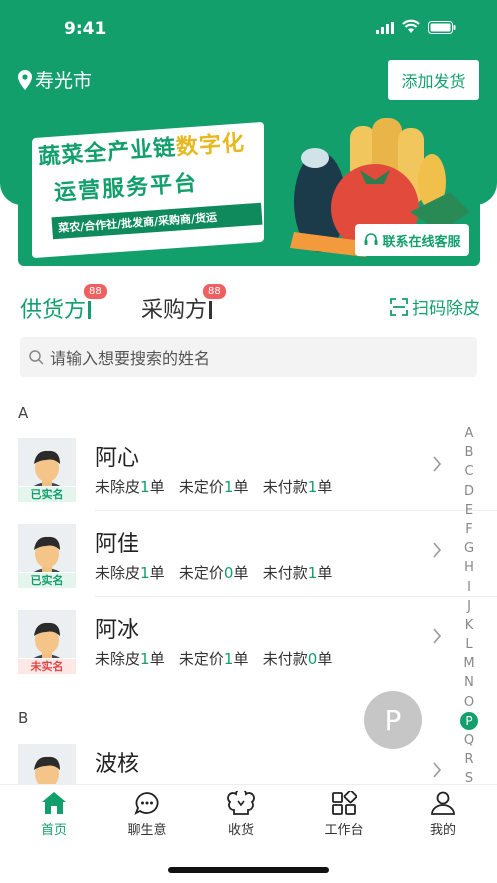 The width and height of the screenshot is (497, 883). I want to click on signal-icon, so click(385, 28).